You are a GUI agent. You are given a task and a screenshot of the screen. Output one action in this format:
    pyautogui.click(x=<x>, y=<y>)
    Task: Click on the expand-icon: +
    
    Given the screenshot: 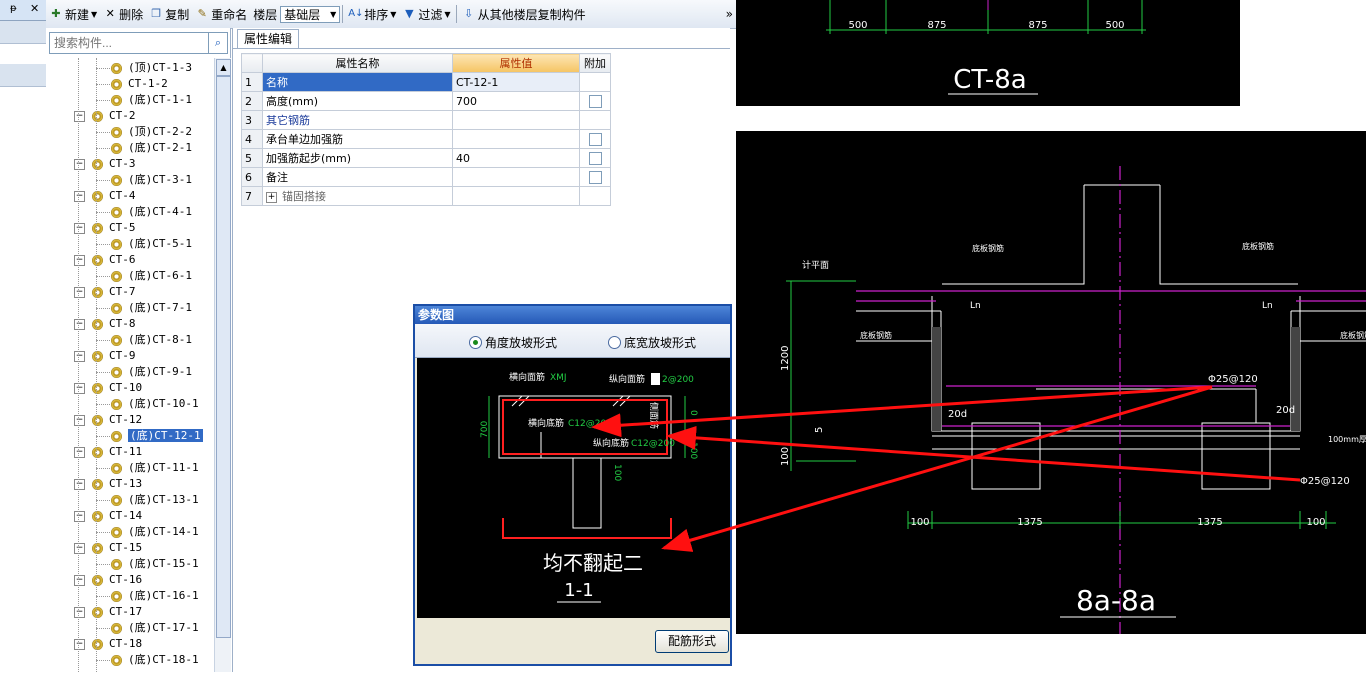 What is the action you would take?
    pyautogui.click(x=271, y=197)
    